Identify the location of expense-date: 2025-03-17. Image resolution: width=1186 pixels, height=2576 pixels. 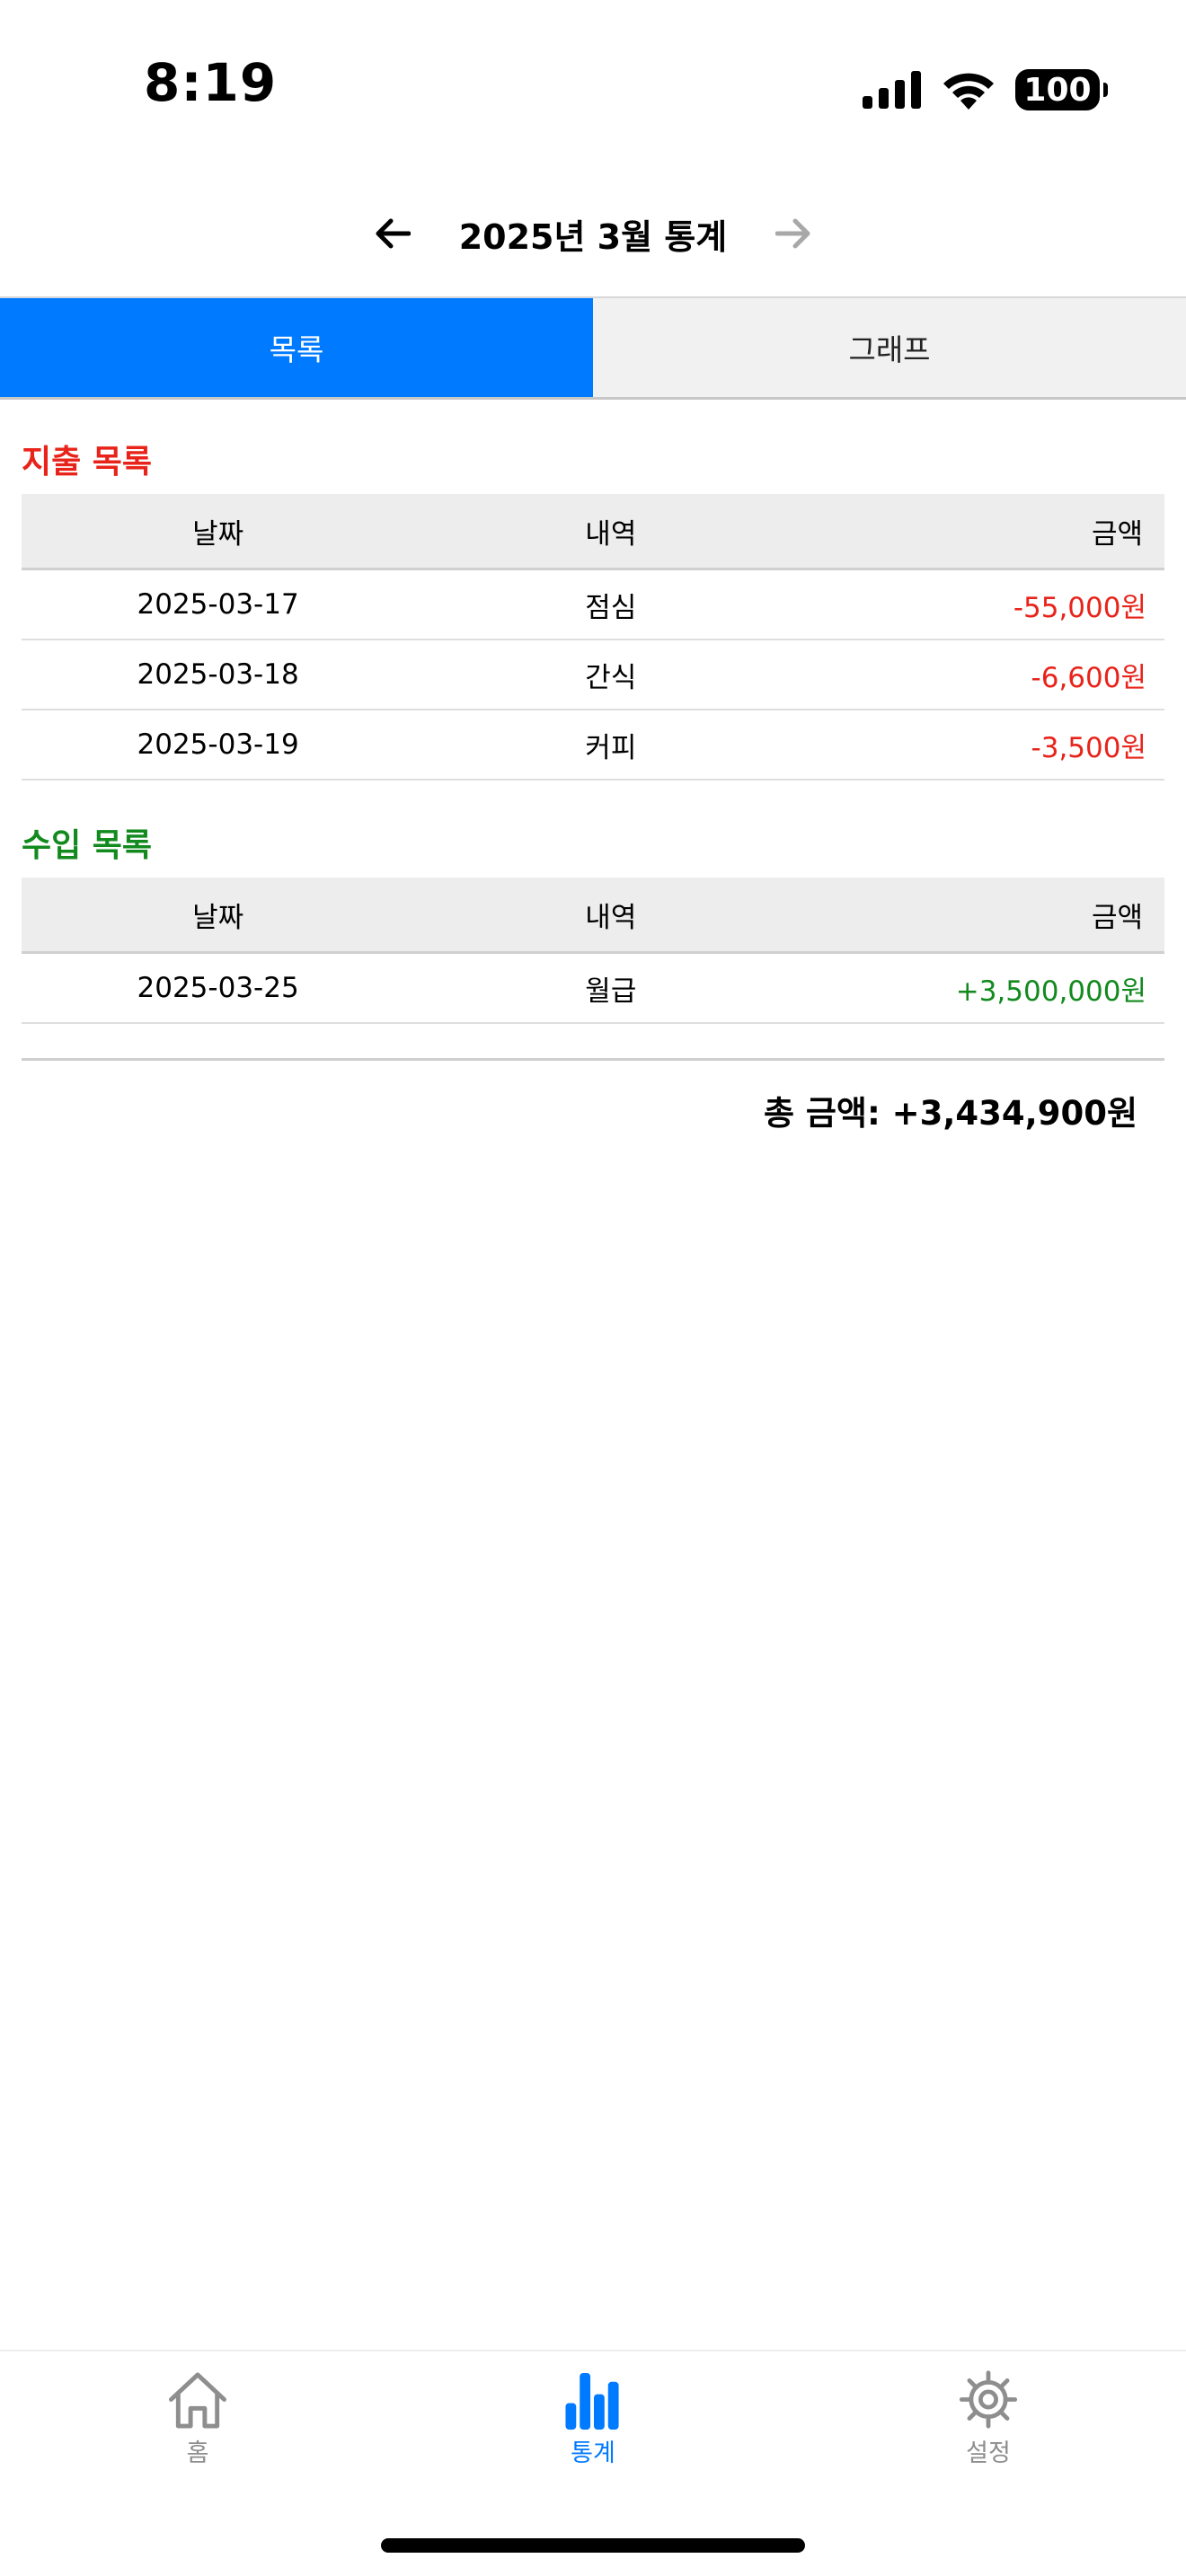
(218, 604).